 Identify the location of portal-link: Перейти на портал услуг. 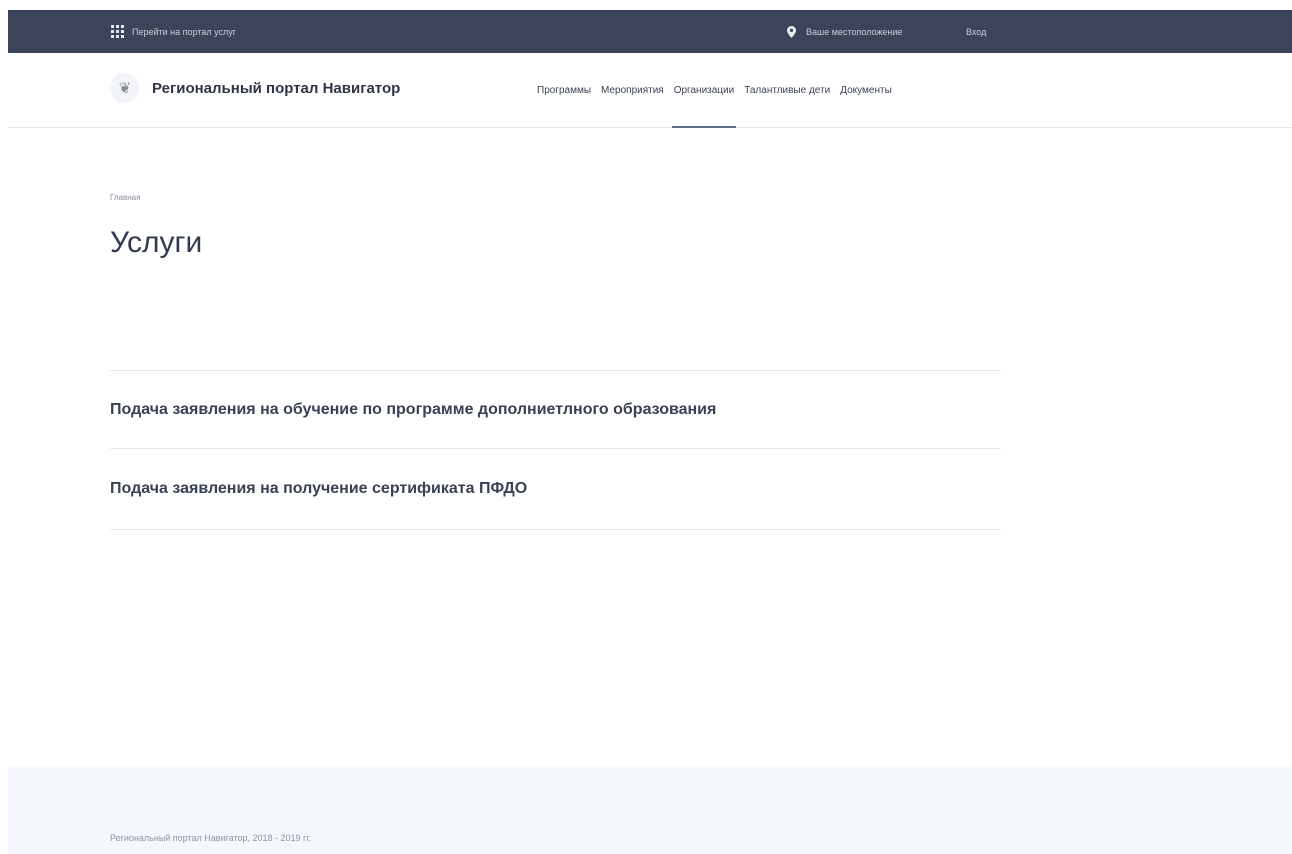
(173, 31).